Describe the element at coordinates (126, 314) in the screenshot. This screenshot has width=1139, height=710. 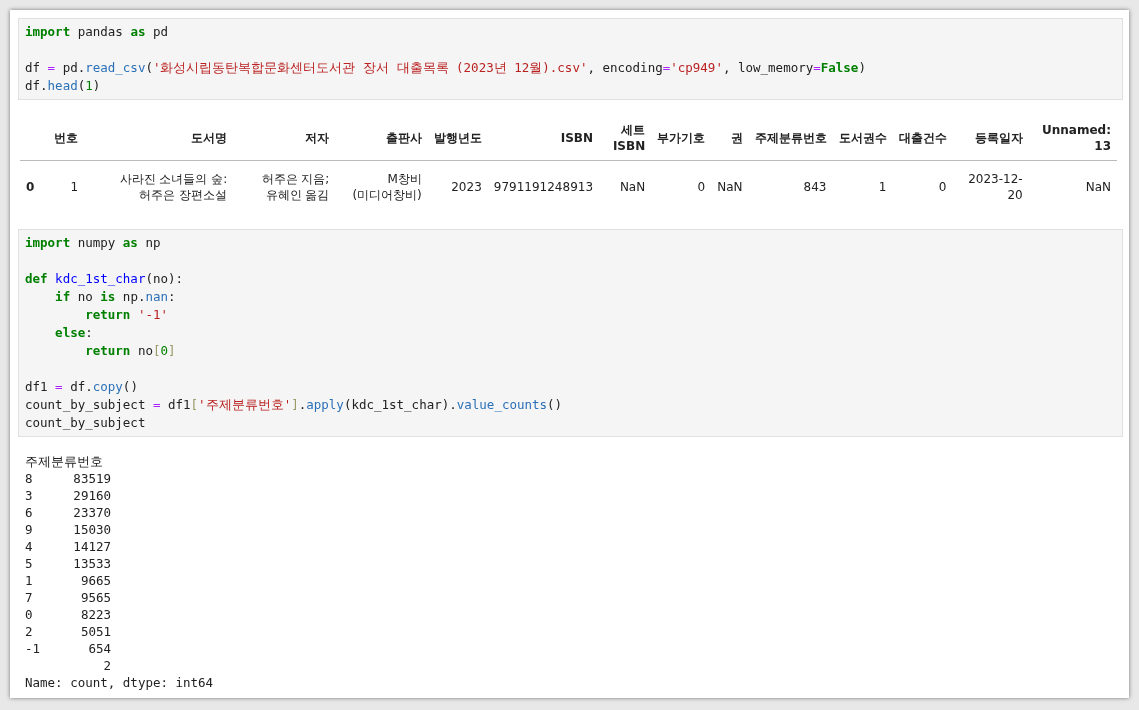
I see `code-line: return '-1'` at that location.